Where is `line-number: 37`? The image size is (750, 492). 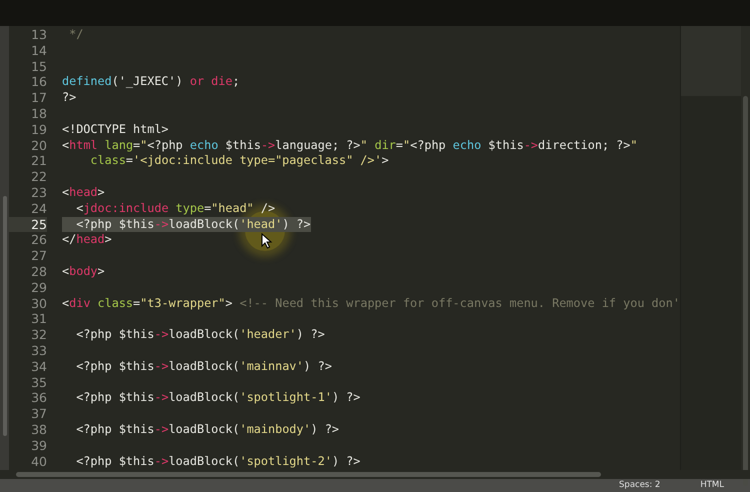 line-number: 37 is located at coordinates (38, 414).